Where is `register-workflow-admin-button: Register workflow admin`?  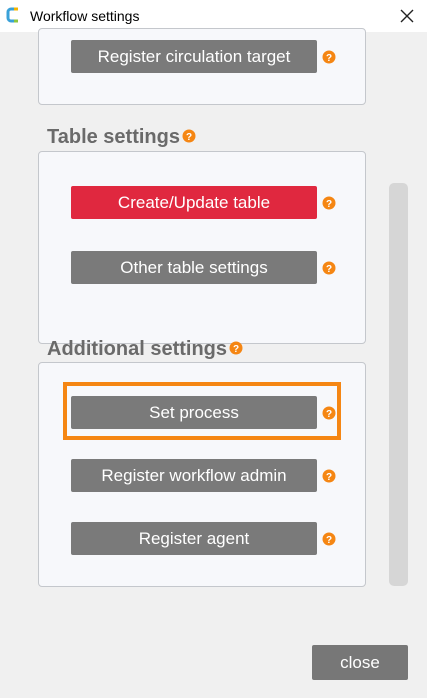
register-workflow-admin-button: Register workflow admin is located at coordinates (194, 475).